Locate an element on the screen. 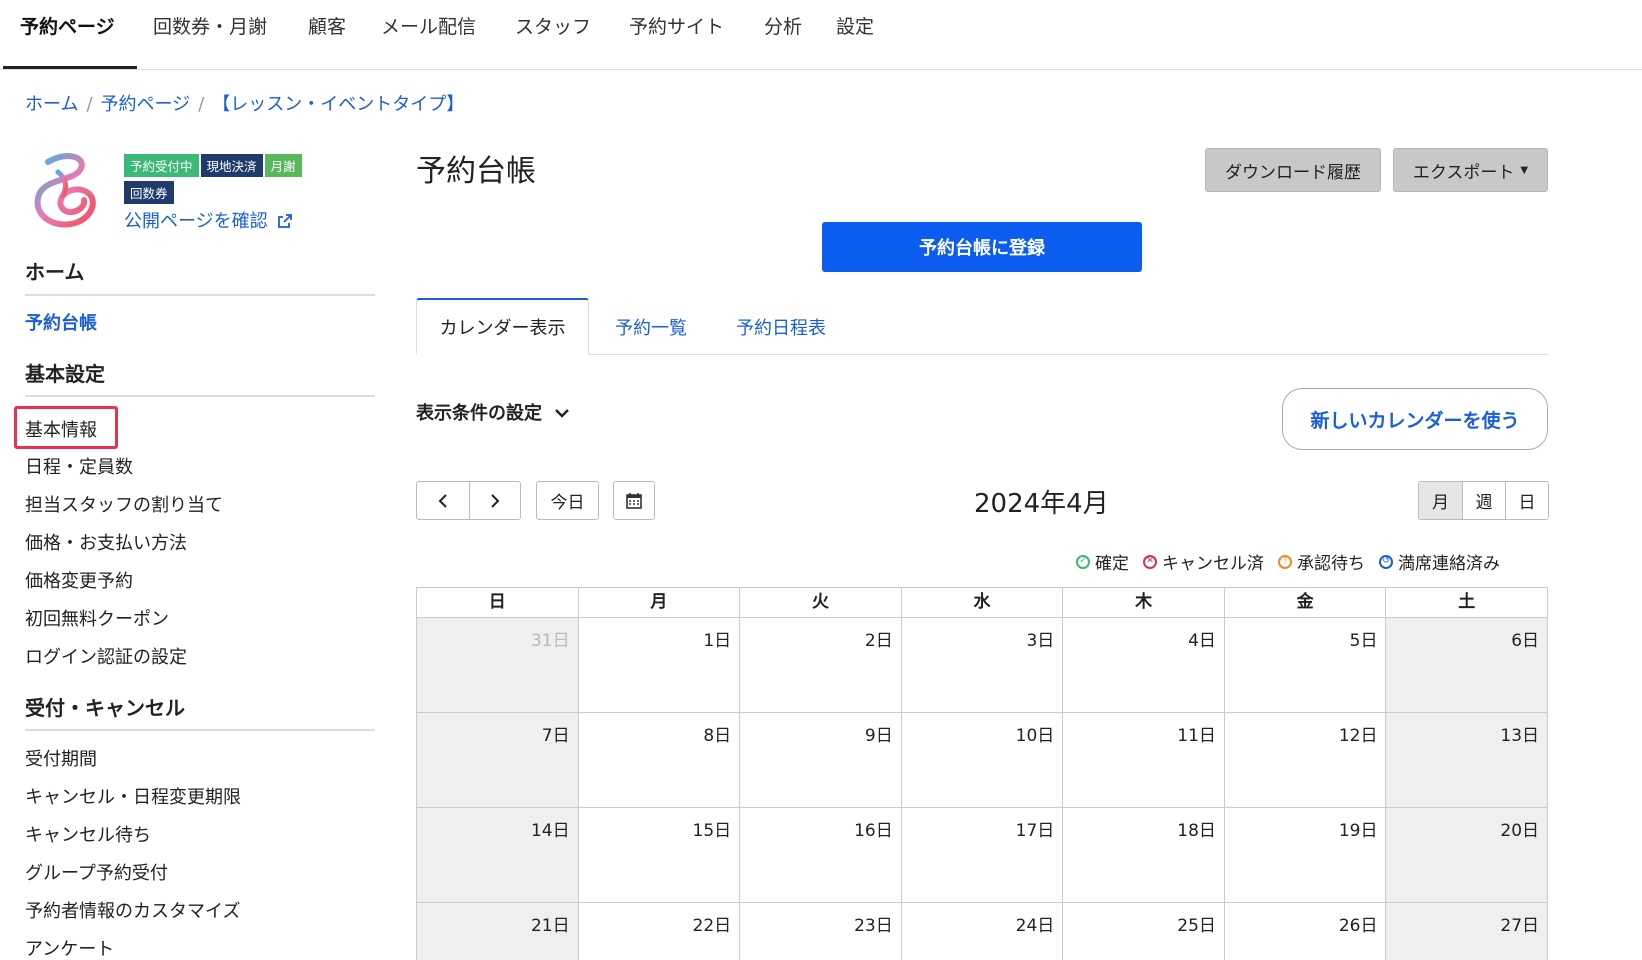  date-picker-button is located at coordinates (634, 500).